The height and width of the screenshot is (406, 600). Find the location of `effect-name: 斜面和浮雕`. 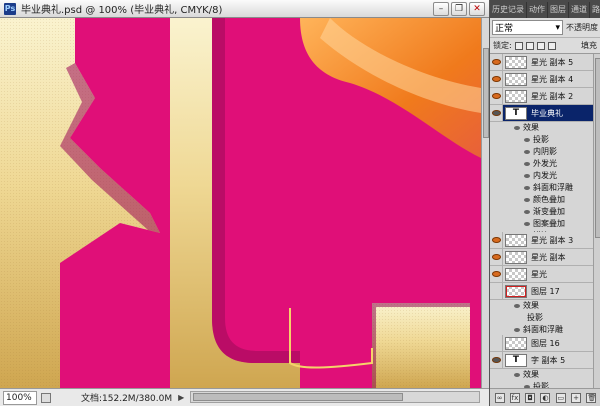

effect-name: 斜面和浮雕 is located at coordinates (553, 187).